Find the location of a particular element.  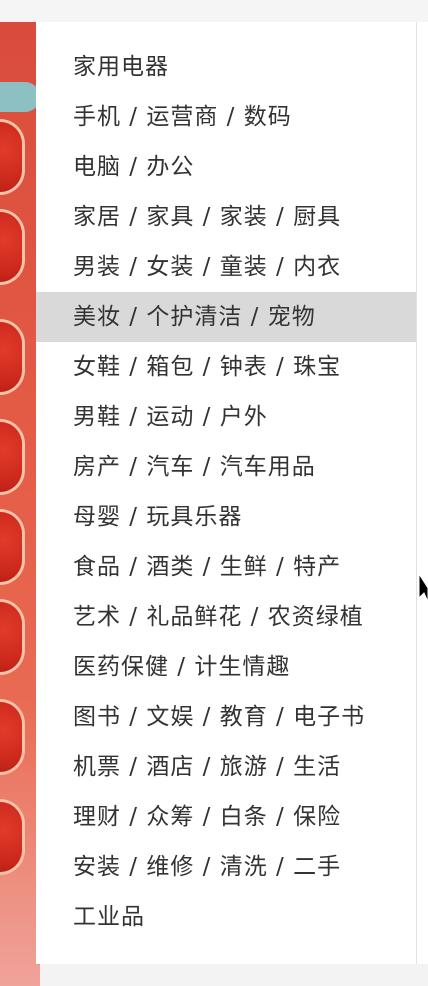

category-item: 机票 / 酒店 / 旅游 / 生活 is located at coordinates (226, 767).